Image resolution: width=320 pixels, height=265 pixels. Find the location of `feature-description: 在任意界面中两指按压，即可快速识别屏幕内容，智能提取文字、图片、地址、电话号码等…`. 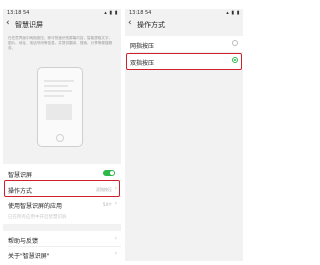

feature-description: 在任意界面中两指按压，即可快速识别屏幕内容，智能提取文字、图片、地址、电话号码等… is located at coordinates (60, 43).